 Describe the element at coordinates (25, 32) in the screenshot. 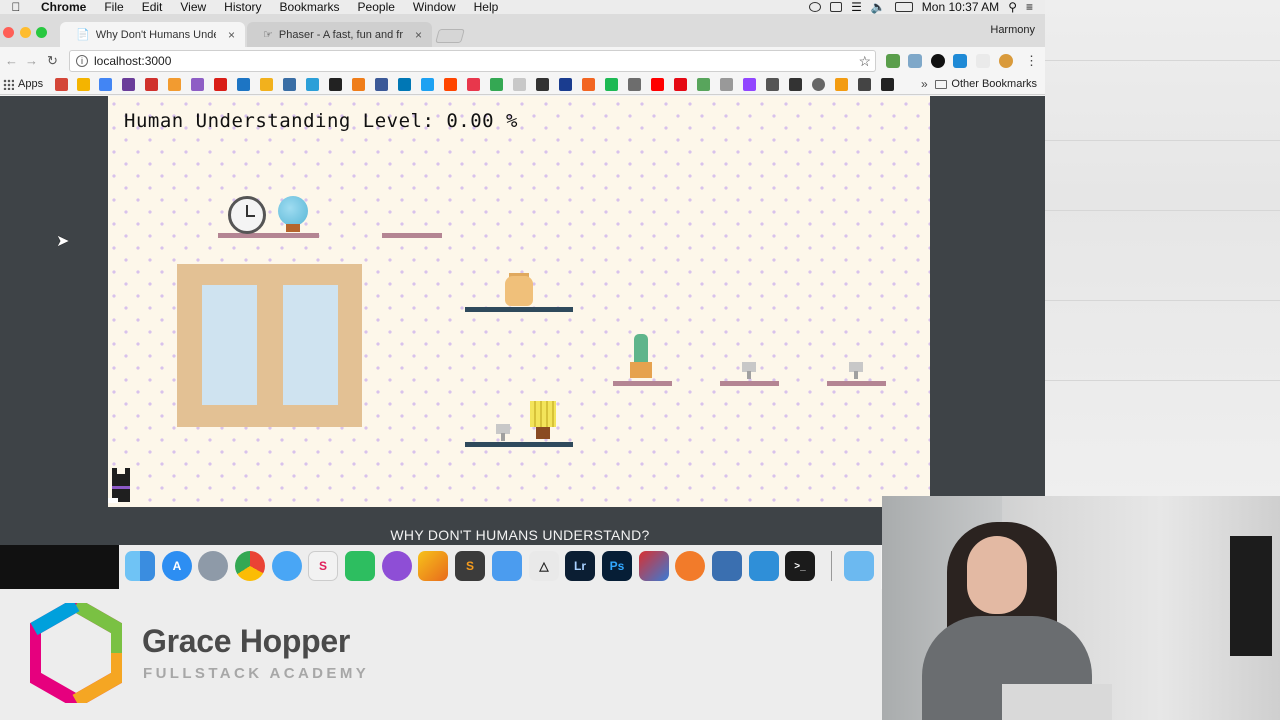

I see `minimize-window-button` at that location.